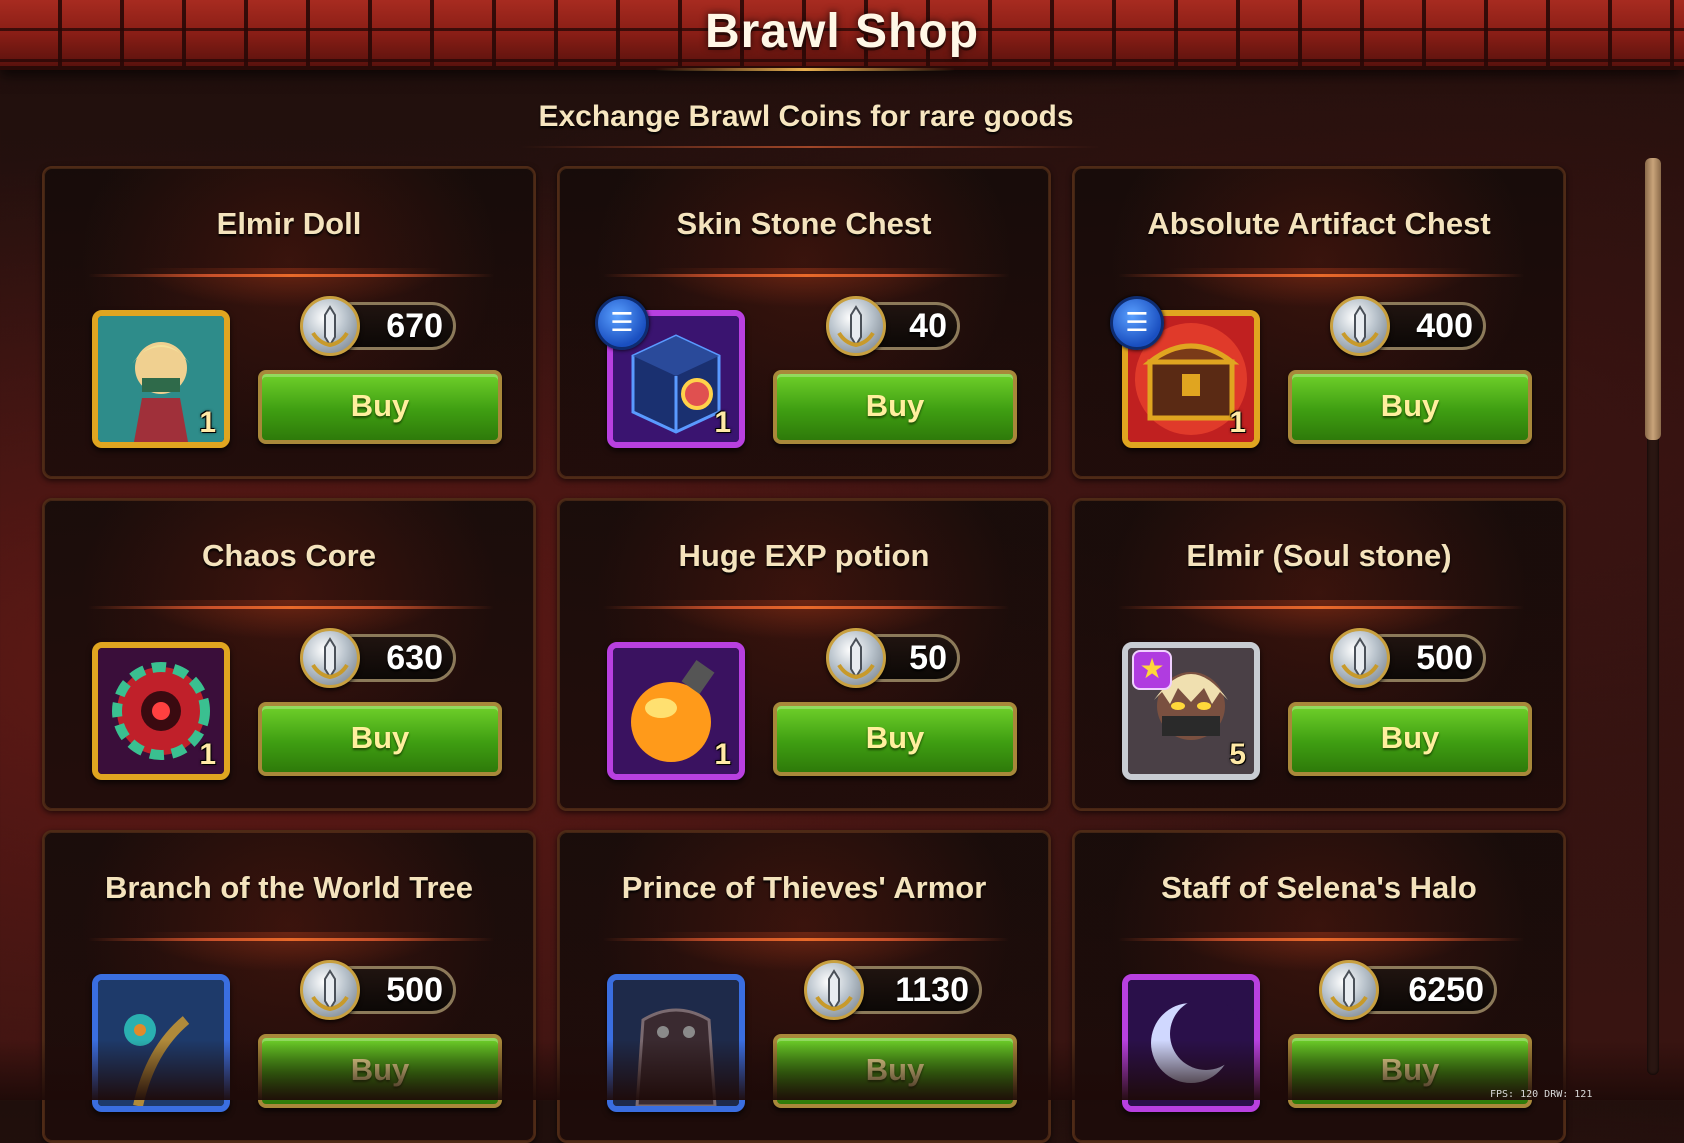 This screenshot has width=1684, height=1143. I want to click on item-name: Branch of the World Tree, so click(289, 887).